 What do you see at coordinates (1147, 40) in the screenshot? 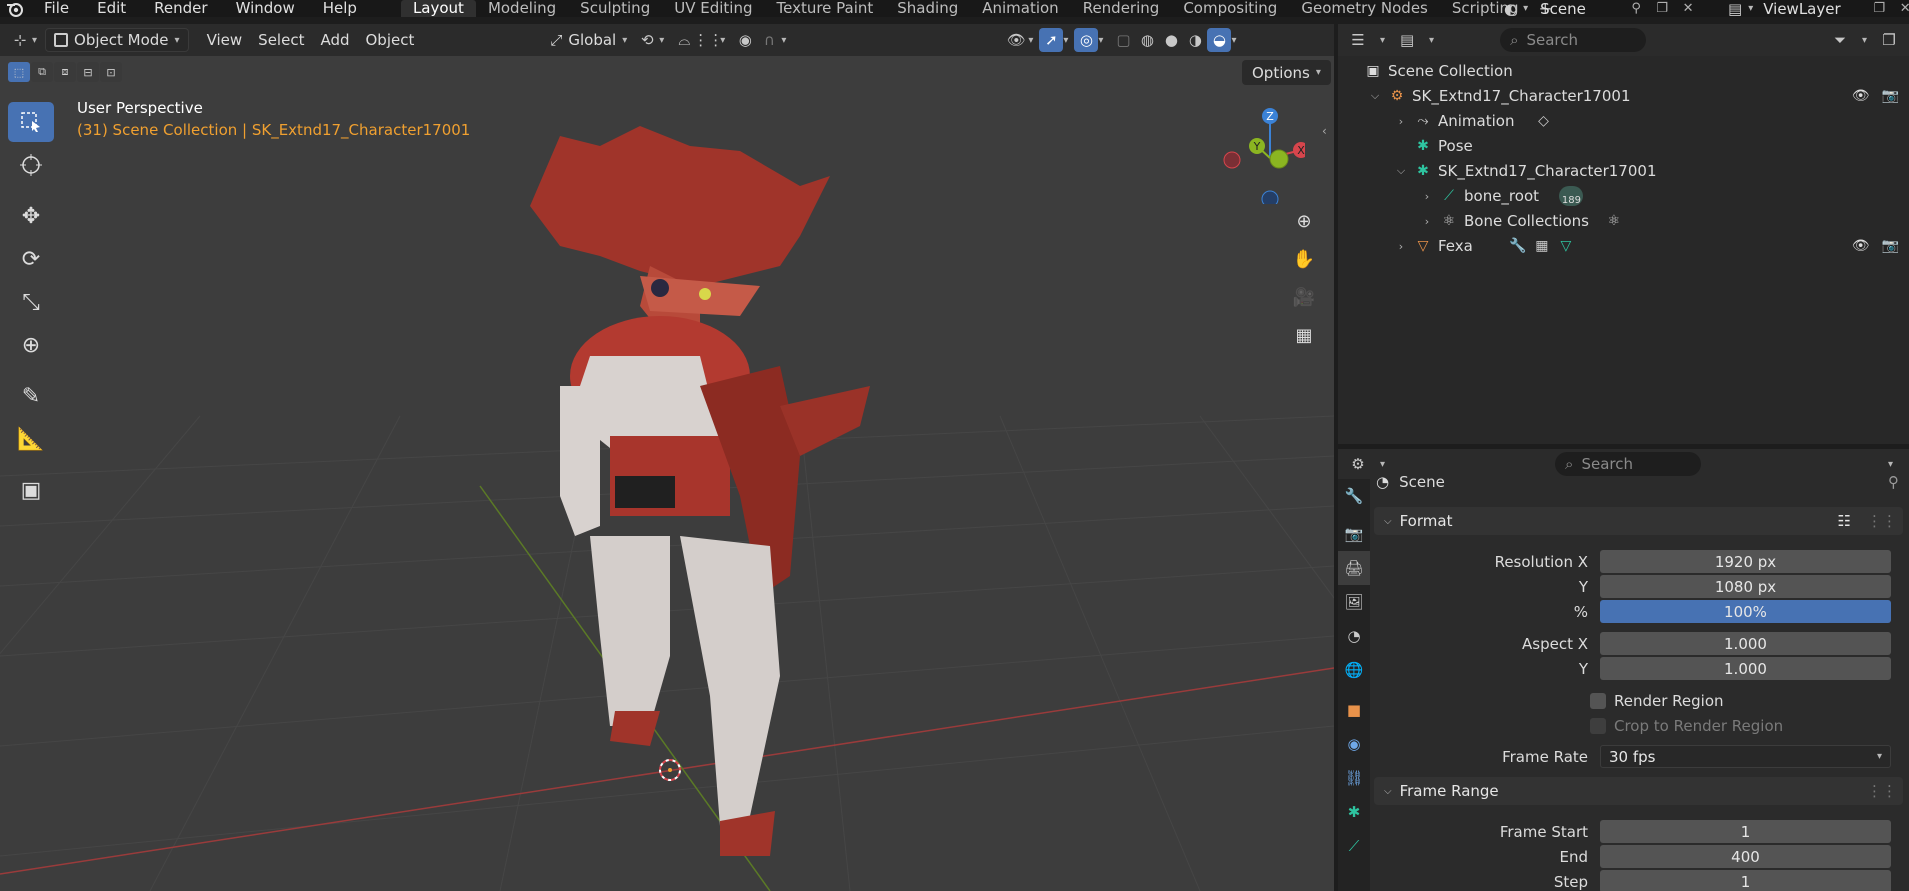
I see `wireframe-shading-icon: ◍` at bounding box center [1147, 40].